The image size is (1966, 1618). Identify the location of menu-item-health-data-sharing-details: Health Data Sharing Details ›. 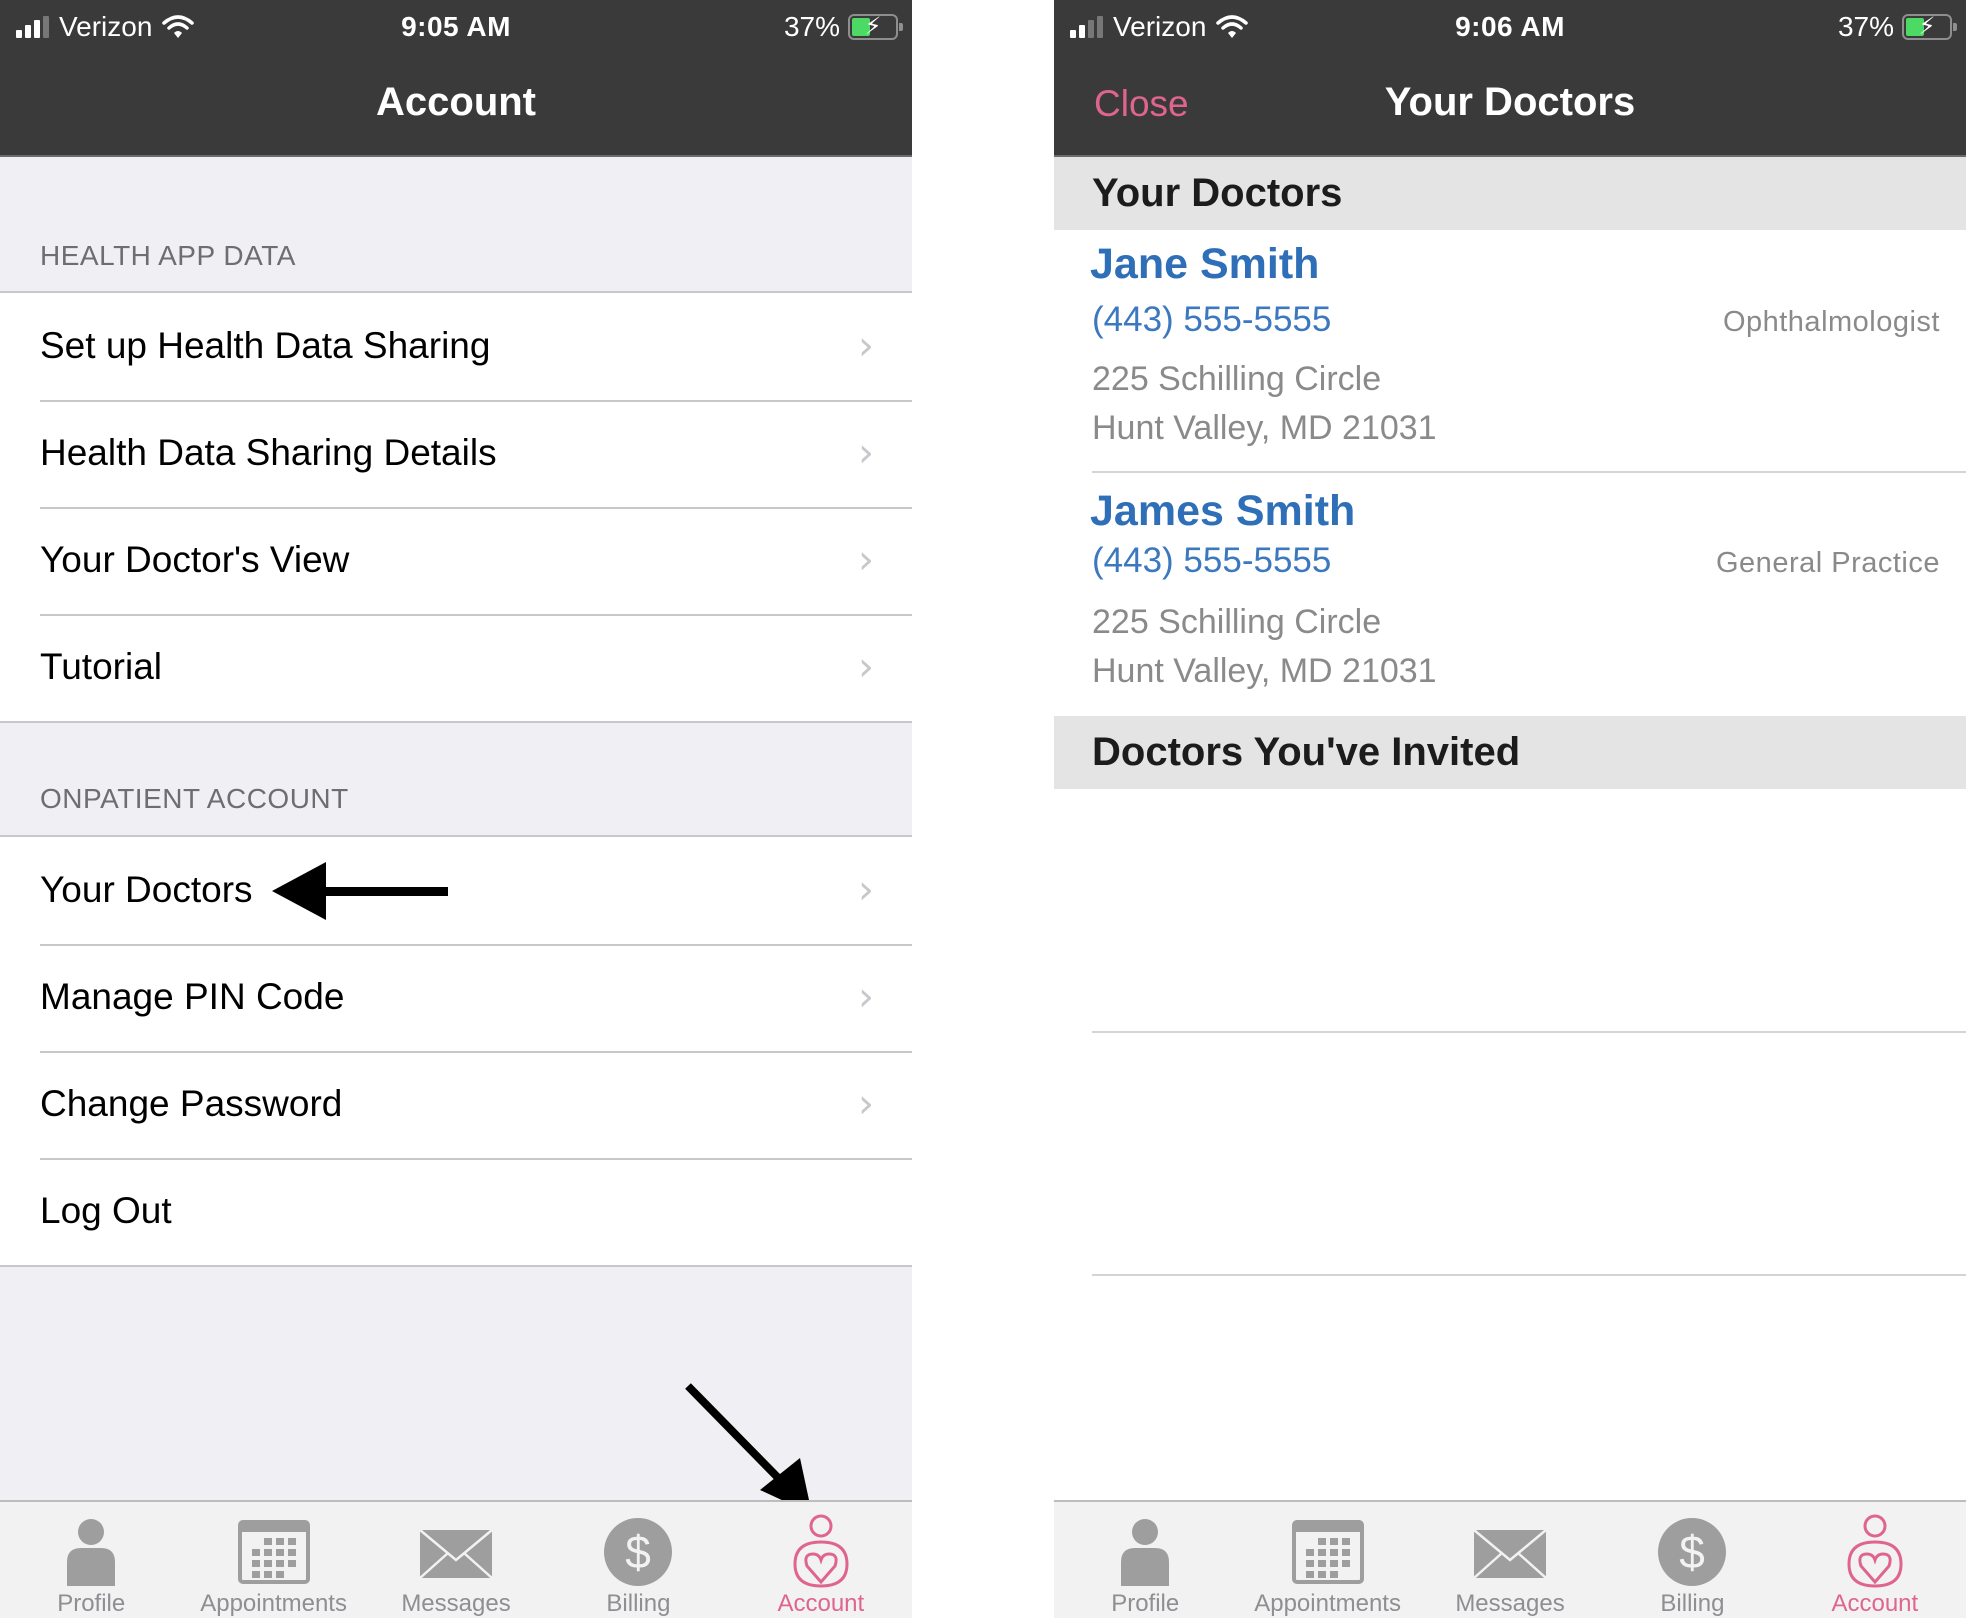
(456, 453).